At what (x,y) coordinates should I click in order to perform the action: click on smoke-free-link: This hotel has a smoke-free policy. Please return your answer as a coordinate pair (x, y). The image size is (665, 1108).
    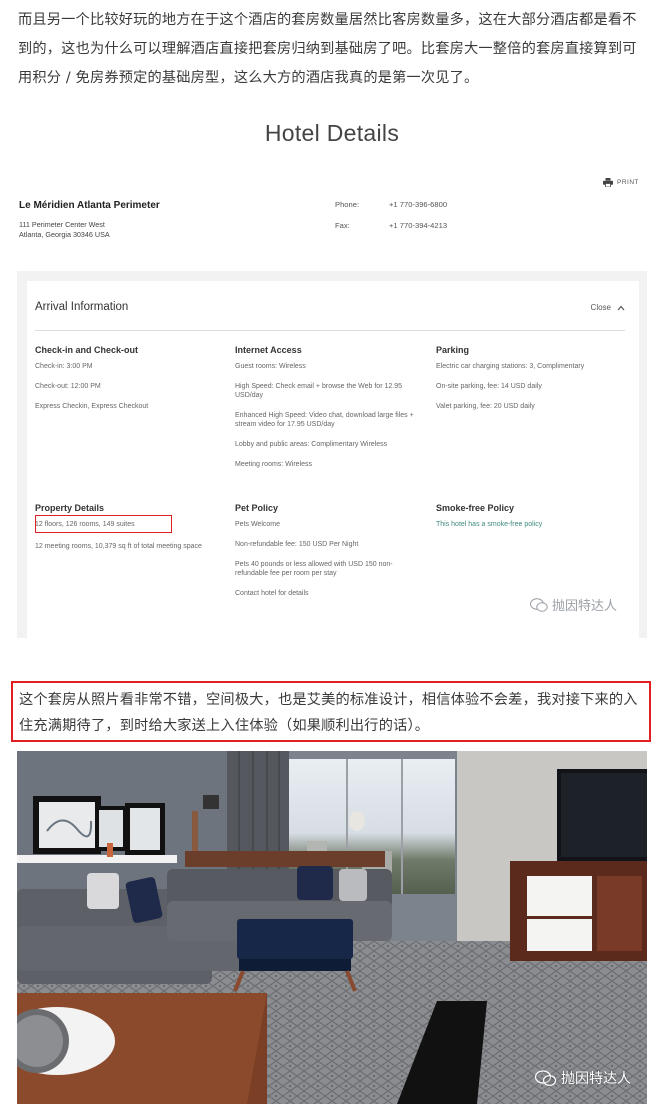
    Looking at the image, I should click on (528, 524).